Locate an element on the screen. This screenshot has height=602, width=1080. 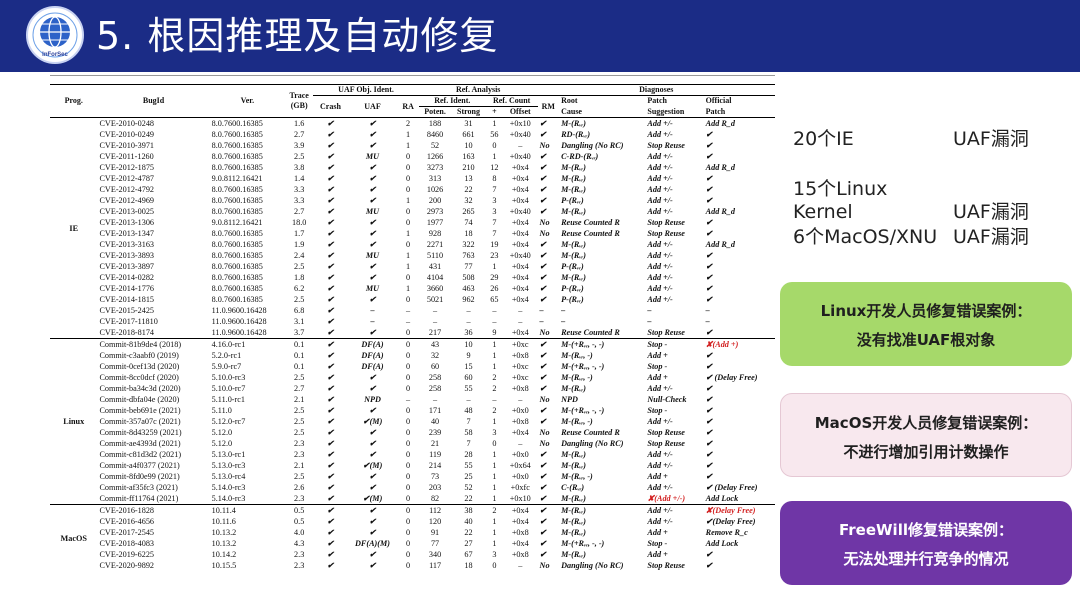
table-cell: Commit-ba34c3d (2020) is located at coordinates (140, 388).